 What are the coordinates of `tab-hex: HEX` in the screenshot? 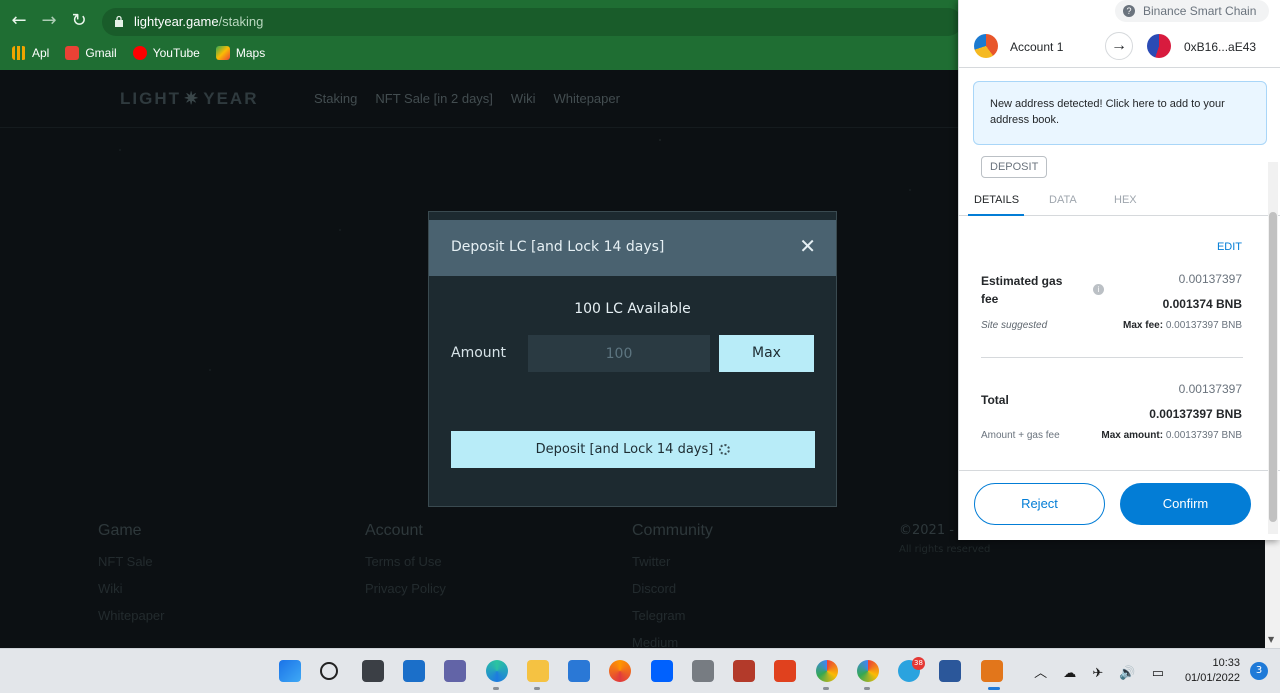 It's located at (1125, 200).